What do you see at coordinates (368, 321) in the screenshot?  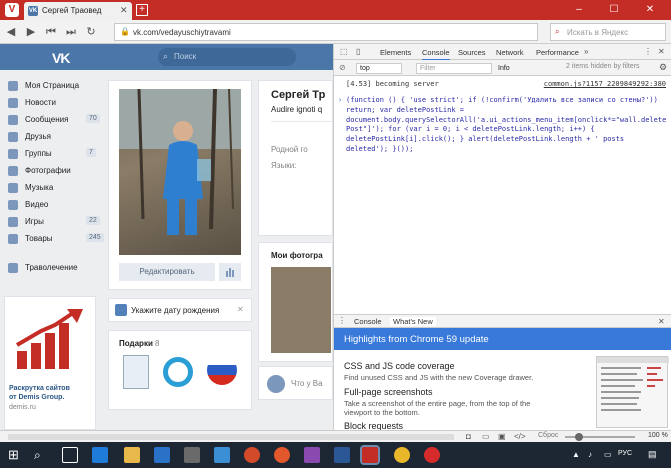 I see `drawer-tab-console: Console` at bounding box center [368, 321].